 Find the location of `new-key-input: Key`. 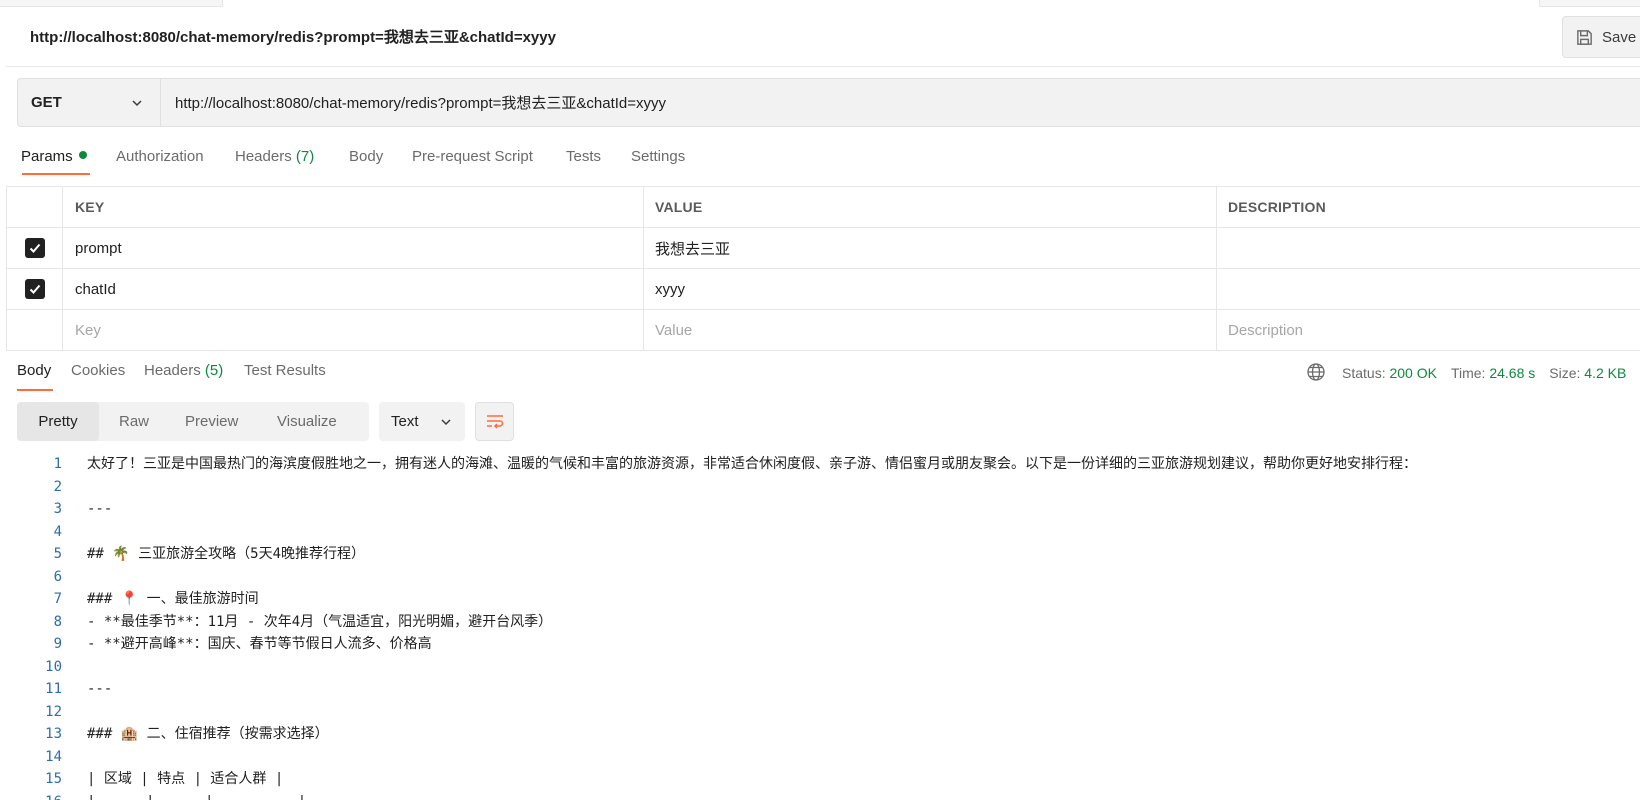

new-key-input: Key is located at coordinates (352, 330).